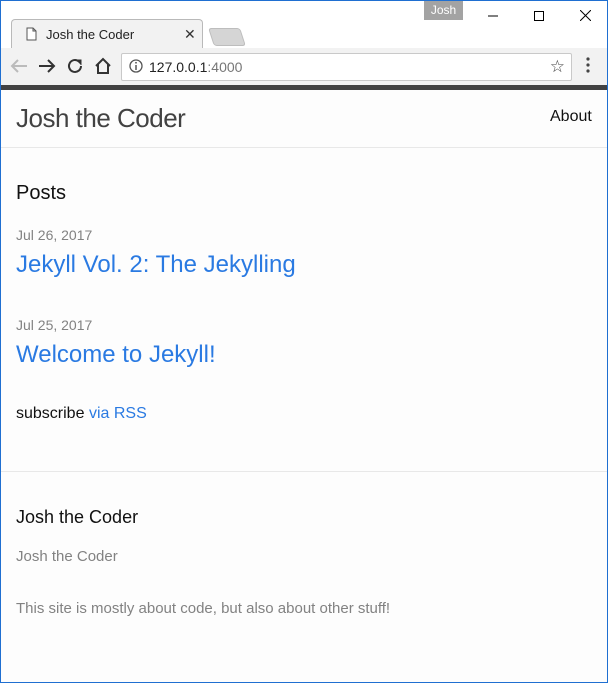 The image size is (608, 683). I want to click on post-title-link: Welcome to Jekyll!, so click(116, 355).